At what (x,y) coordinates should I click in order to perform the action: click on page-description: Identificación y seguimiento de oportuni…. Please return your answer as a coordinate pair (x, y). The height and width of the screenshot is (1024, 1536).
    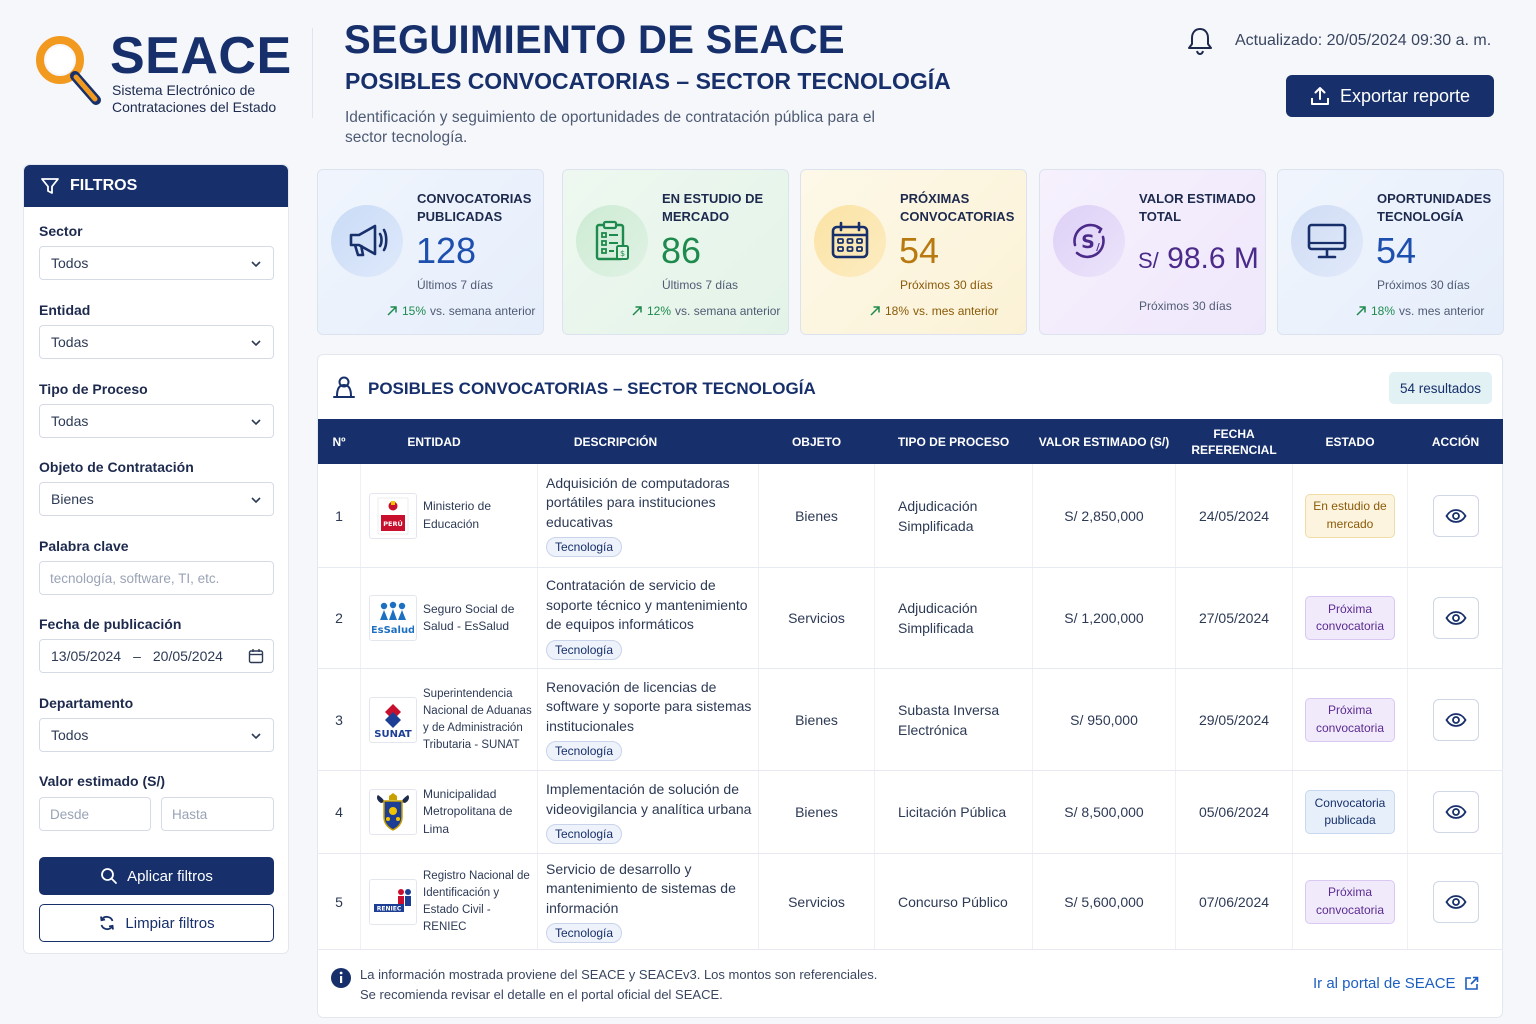
    Looking at the image, I should click on (610, 127).